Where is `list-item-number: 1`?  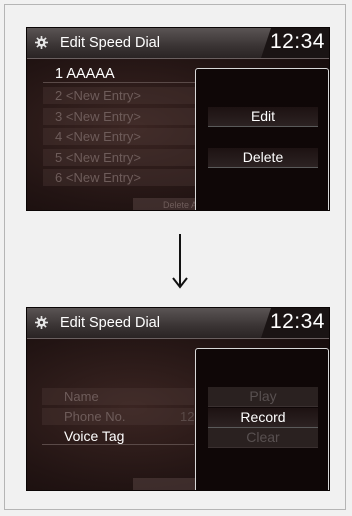 list-item-number: 1 is located at coordinates (59, 74).